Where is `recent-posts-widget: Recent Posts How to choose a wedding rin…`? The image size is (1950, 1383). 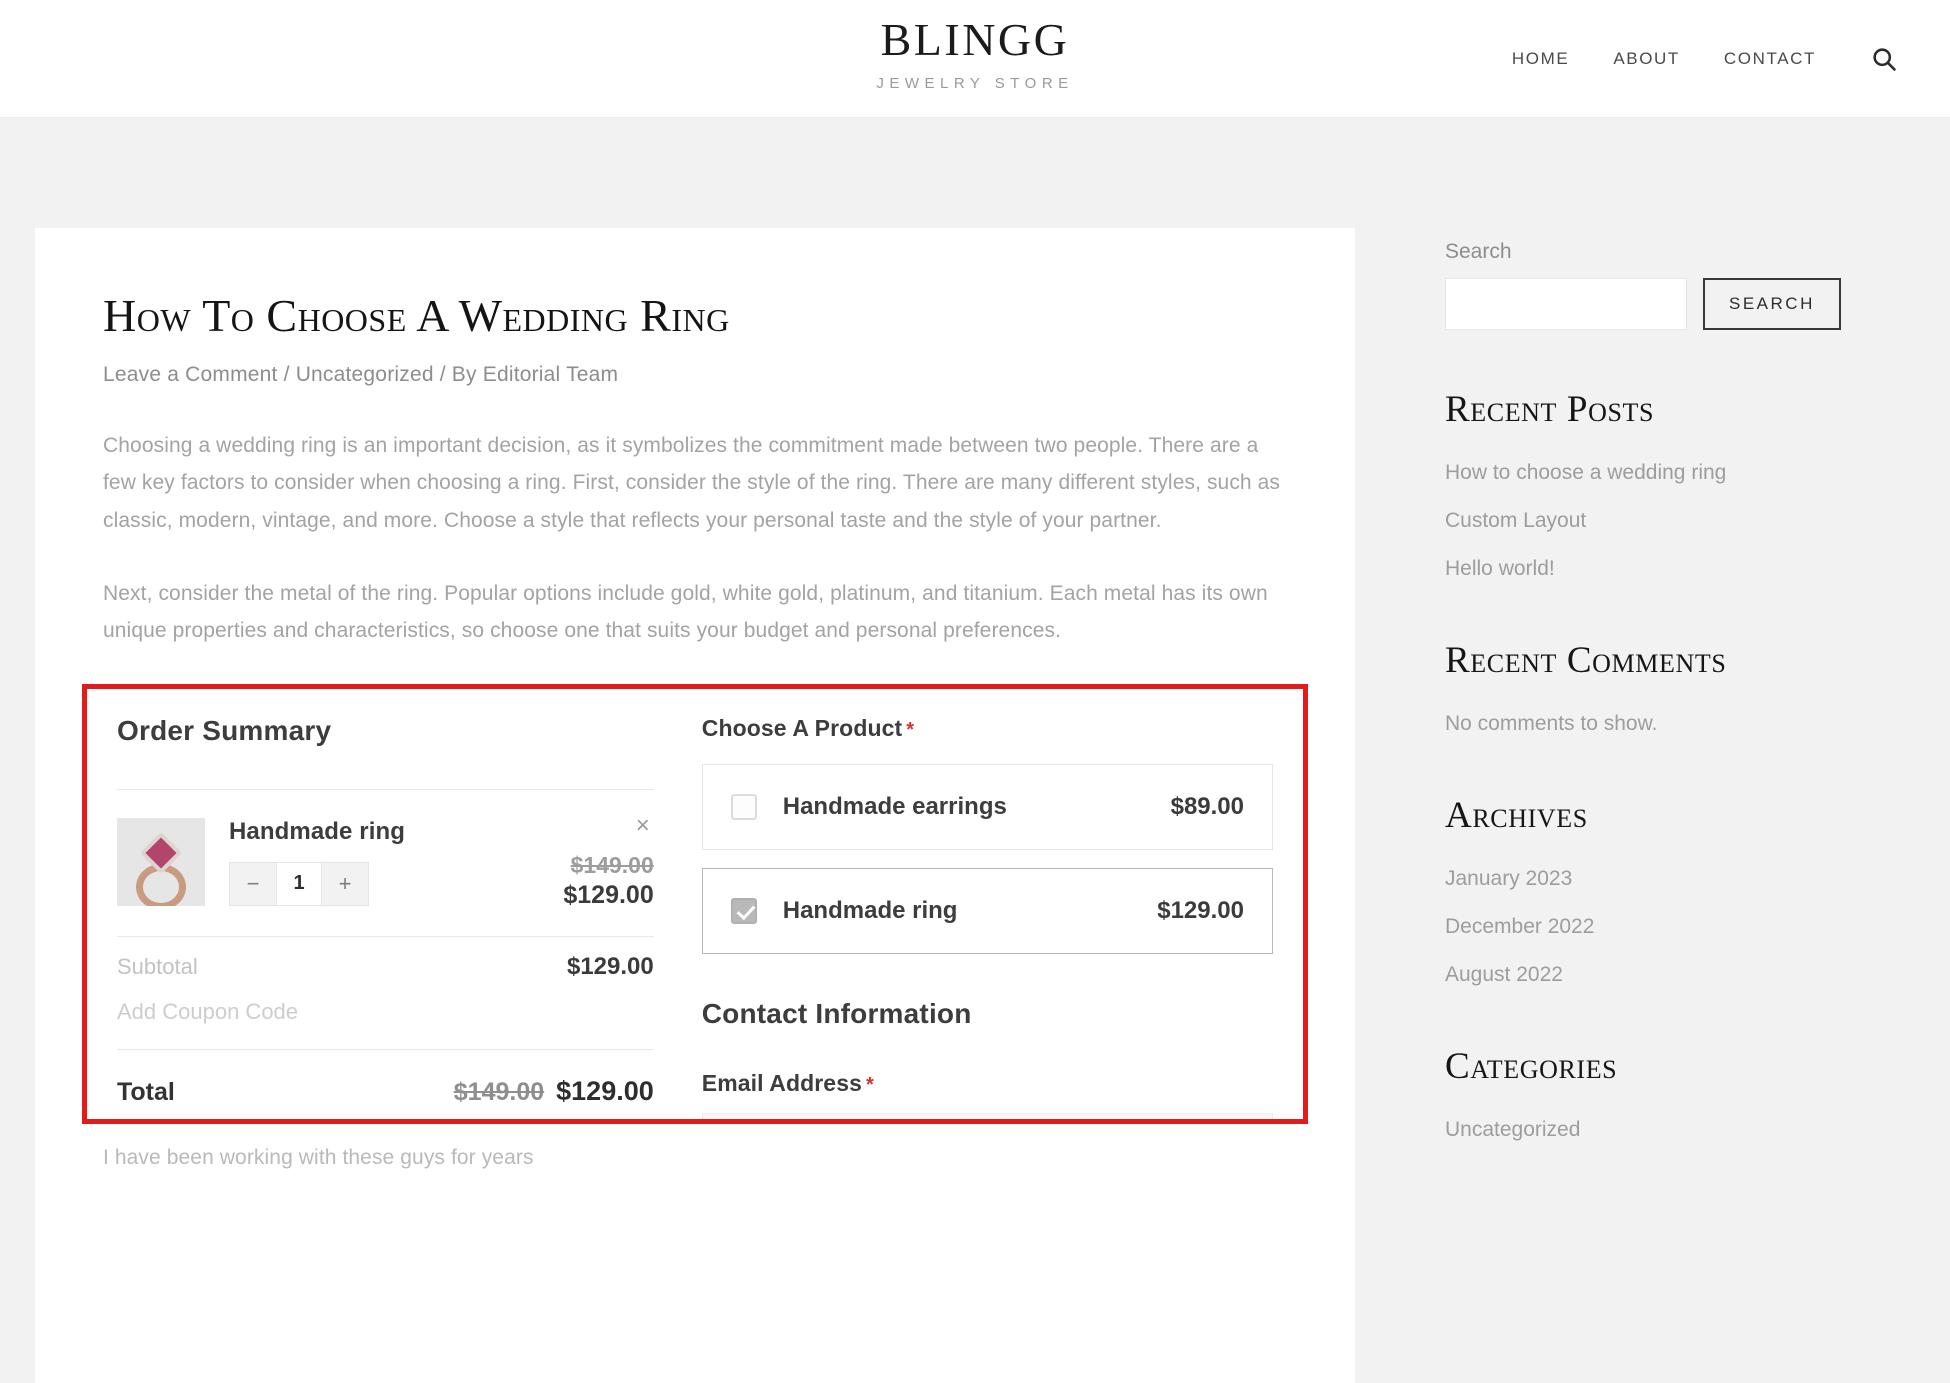
recent-posts-widget: Recent Posts How to choose a wedding rin… is located at coordinates (1650, 484).